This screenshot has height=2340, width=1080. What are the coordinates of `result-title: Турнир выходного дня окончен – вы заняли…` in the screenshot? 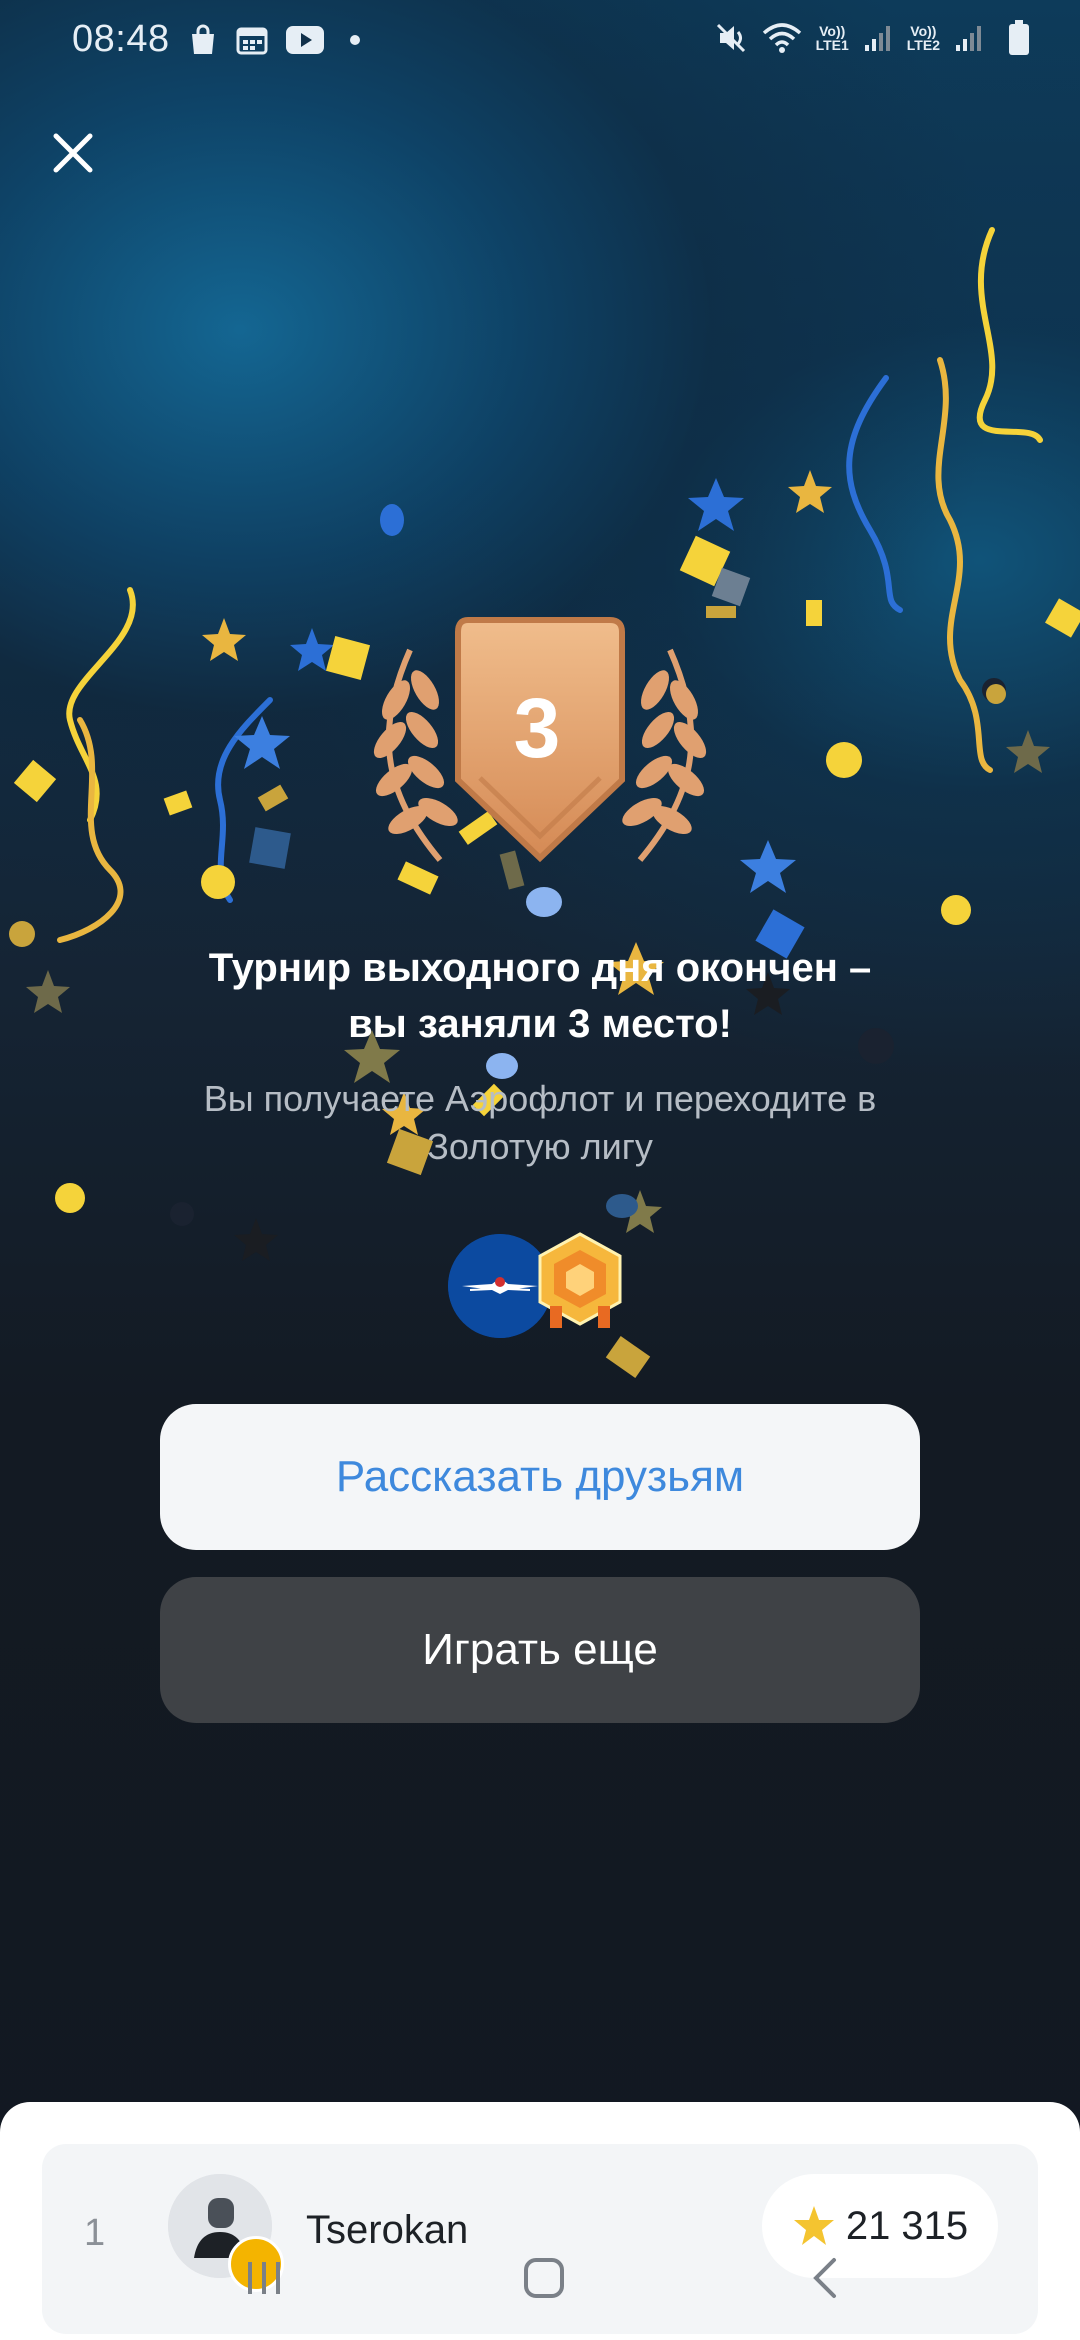 It's located at (540, 996).